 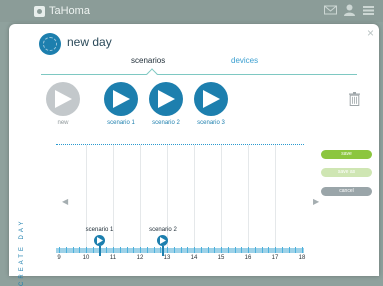 What do you see at coordinates (244, 60) in the screenshot?
I see `tab-devices: devices` at bounding box center [244, 60].